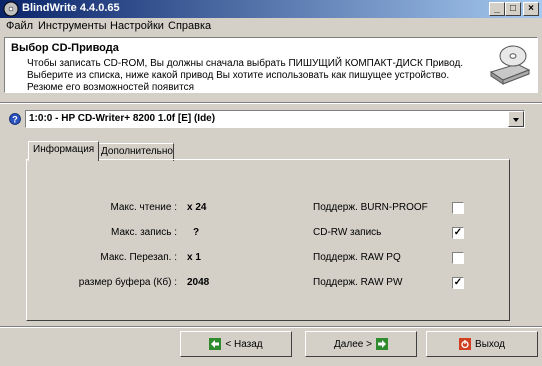 The image size is (542, 366). What do you see at coordinates (196, 232) in the screenshot?
I see `max-write-value: ?` at bounding box center [196, 232].